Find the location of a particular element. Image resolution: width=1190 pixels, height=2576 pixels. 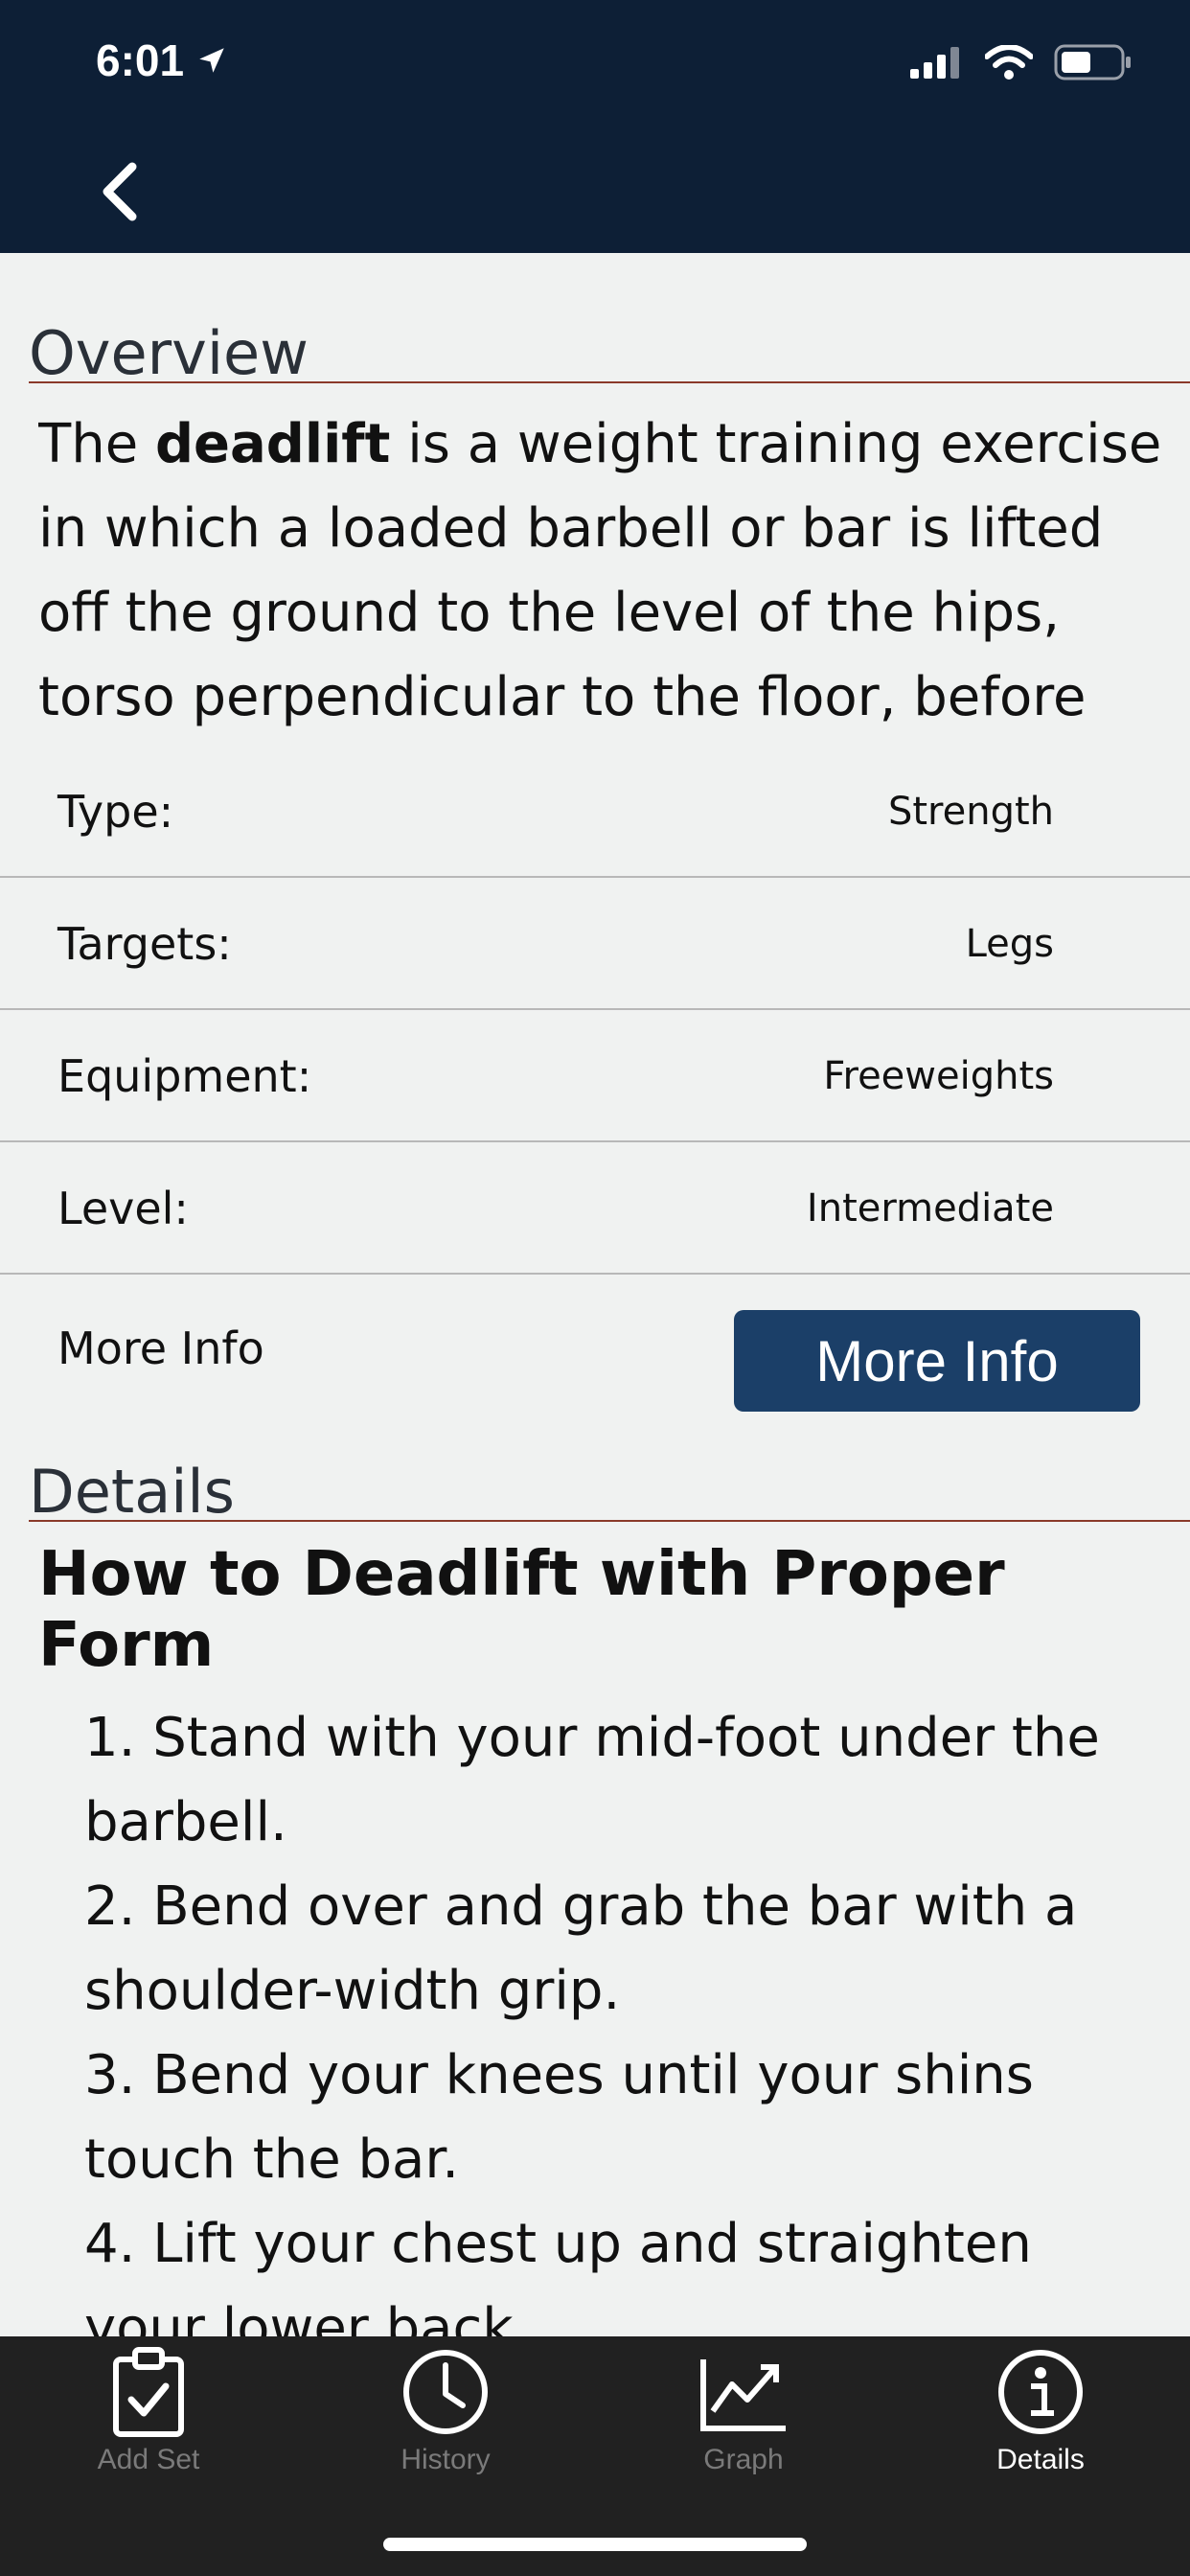

attribute-value: Strength is located at coordinates (971, 812).